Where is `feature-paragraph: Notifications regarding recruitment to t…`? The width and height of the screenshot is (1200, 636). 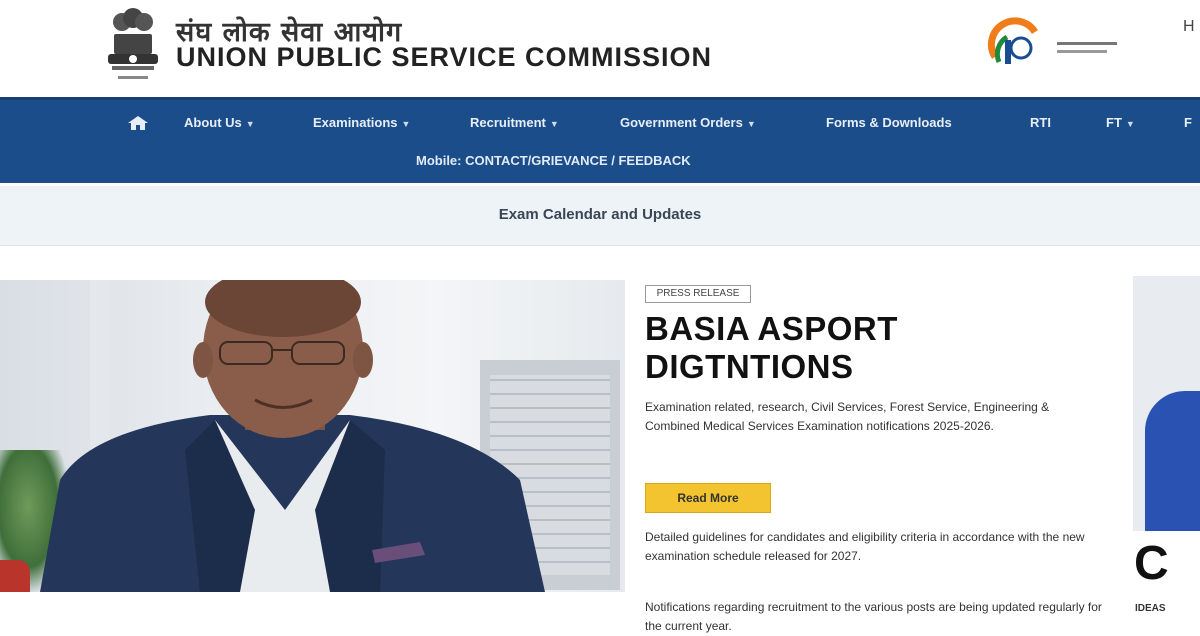
feature-paragraph: Notifications regarding recruitment to t… is located at coordinates (873, 616).